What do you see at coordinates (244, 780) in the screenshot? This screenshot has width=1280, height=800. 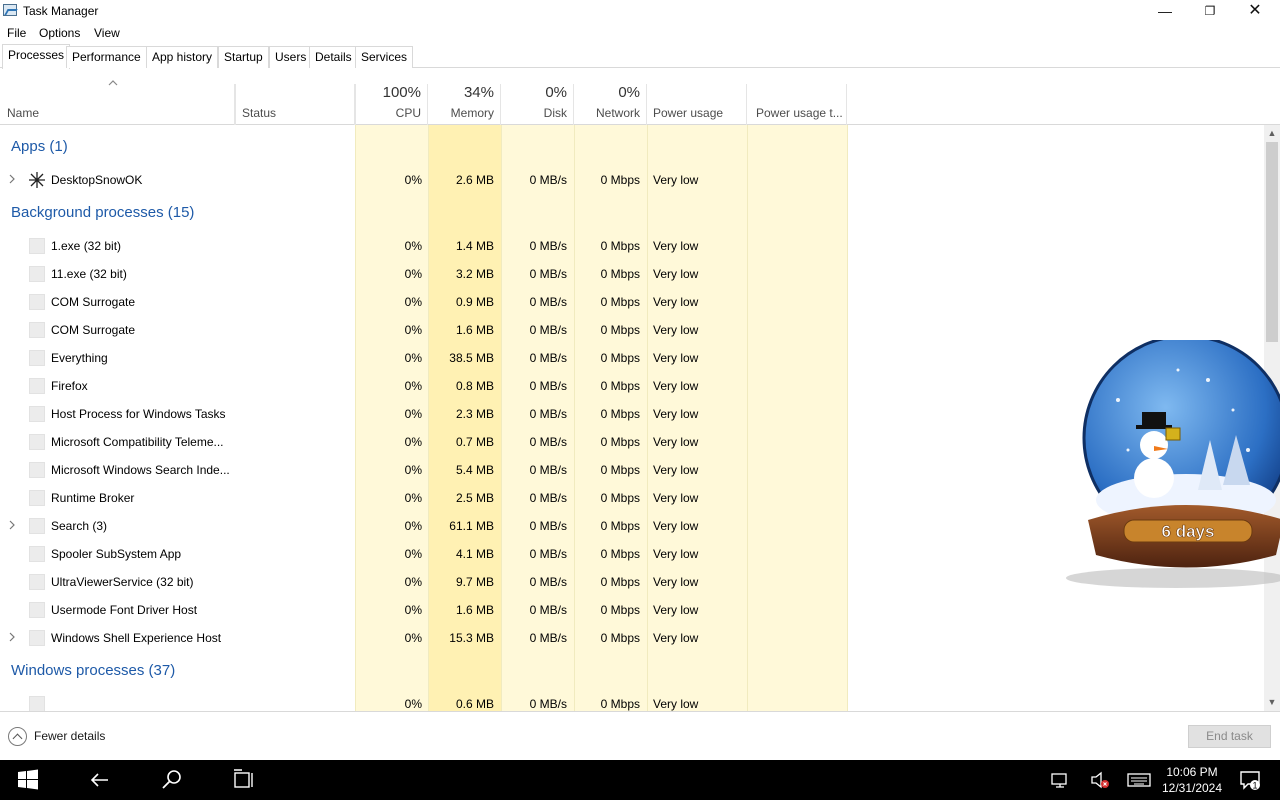 I see `task-view-icon` at bounding box center [244, 780].